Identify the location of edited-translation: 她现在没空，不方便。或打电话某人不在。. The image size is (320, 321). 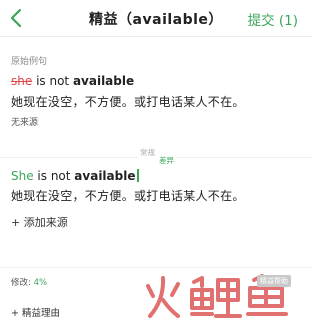
(128, 195).